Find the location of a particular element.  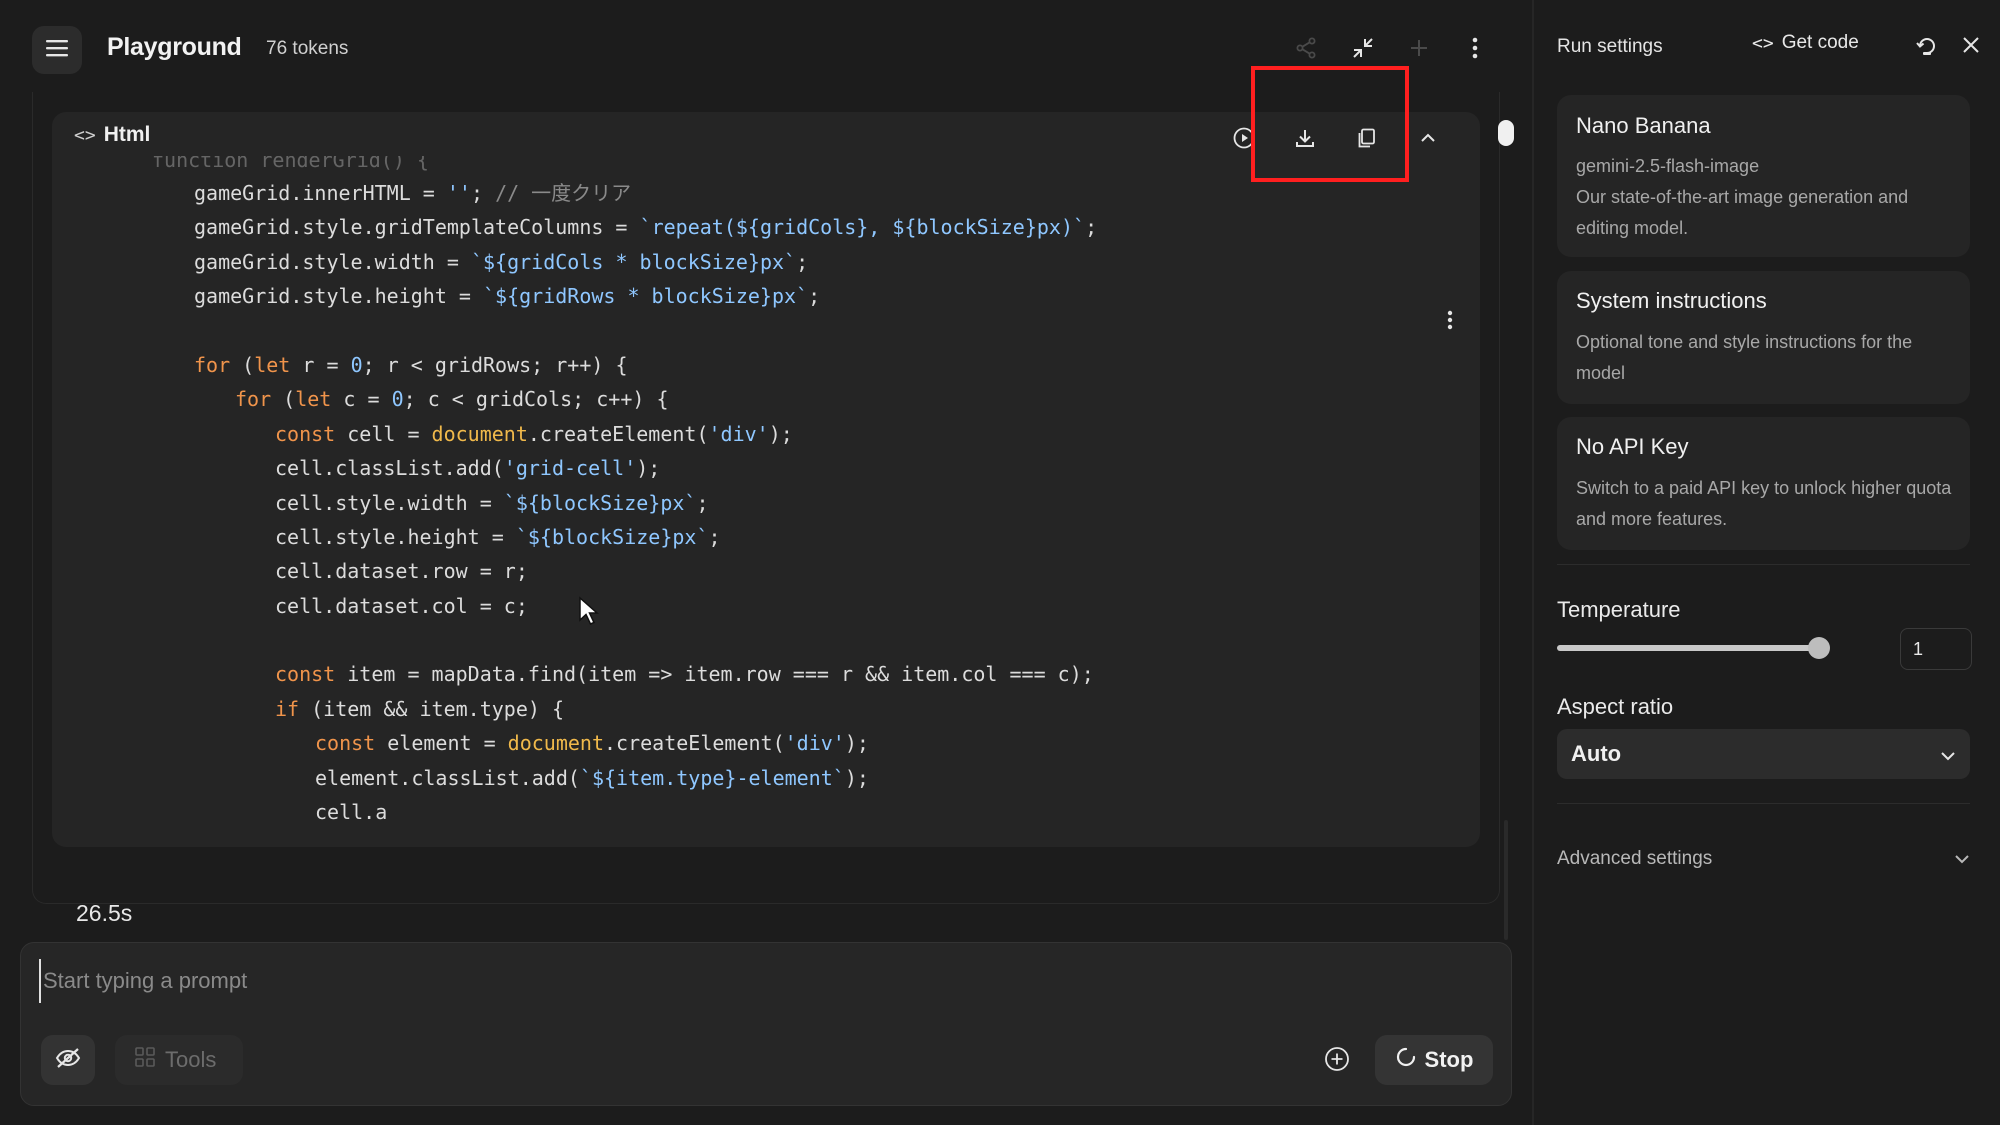

eye-off-icon is located at coordinates (68, 1060).